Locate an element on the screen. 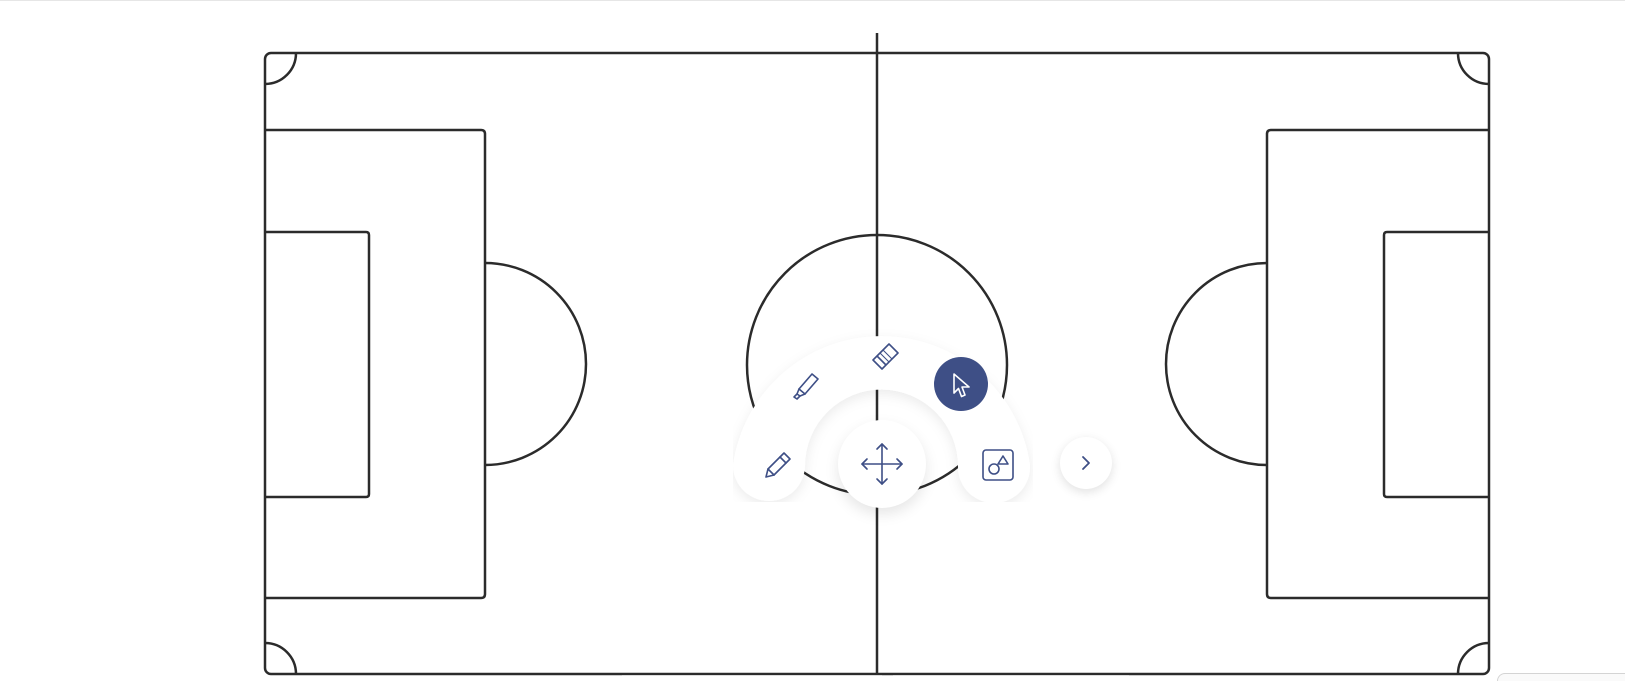  shapes-icon is located at coordinates (998, 465).